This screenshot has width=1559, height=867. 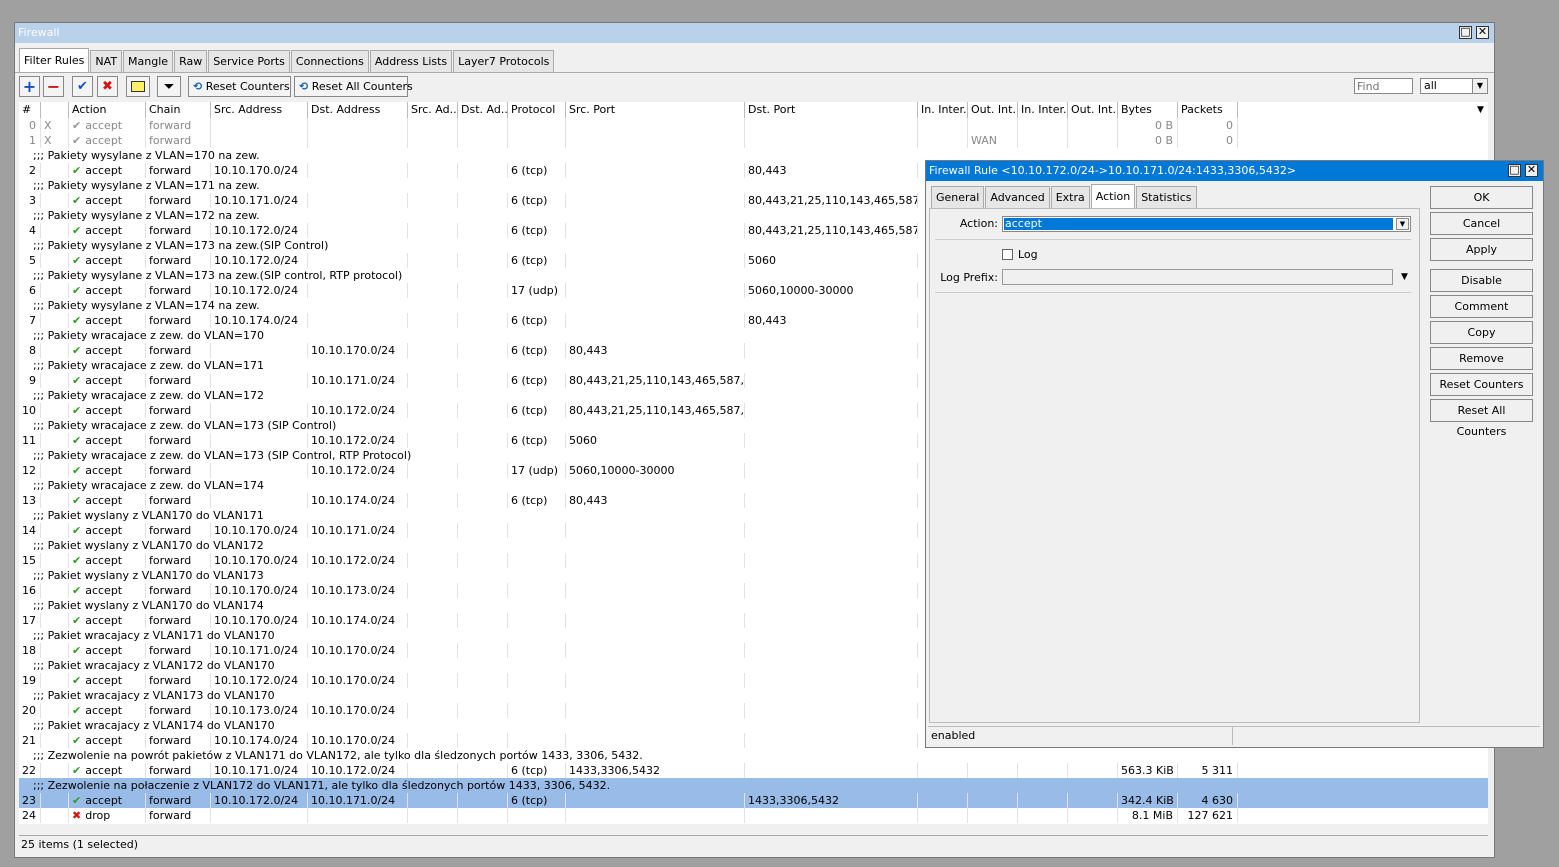 What do you see at coordinates (1481, 358) in the screenshot?
I see `remove-rule-button: Remove` at bounding box center [1481, 358].